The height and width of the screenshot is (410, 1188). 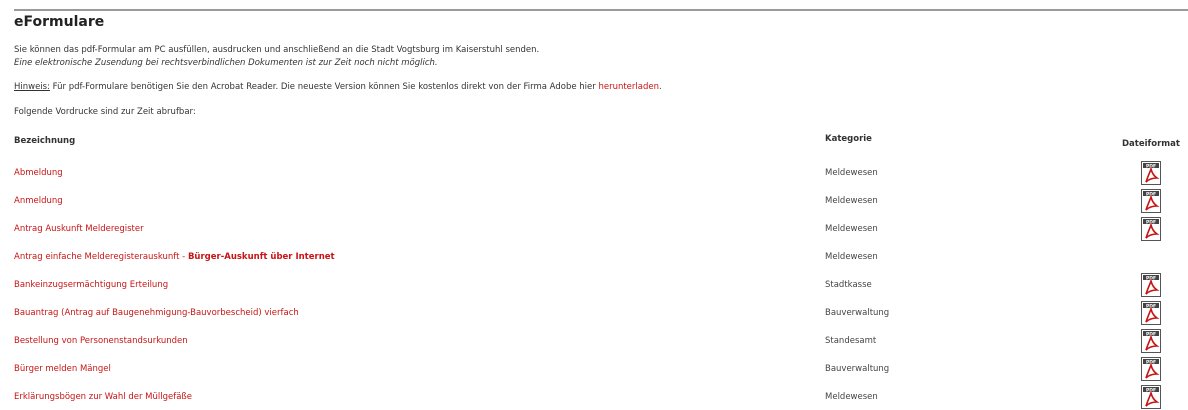 I want to click on form-name: Bürger melden Mängel, so click(x=62, y=369).